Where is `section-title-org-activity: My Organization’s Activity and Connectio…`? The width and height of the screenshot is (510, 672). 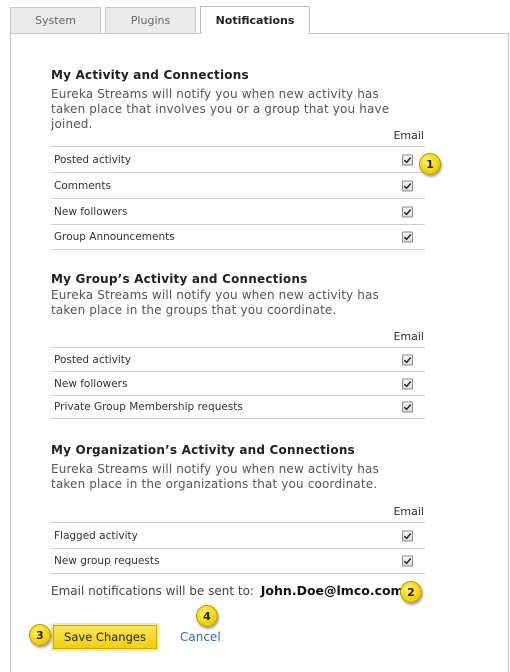
section-title-org-activity: My Organization’s Activity and Connectio… is located at coordinates (203, 450).